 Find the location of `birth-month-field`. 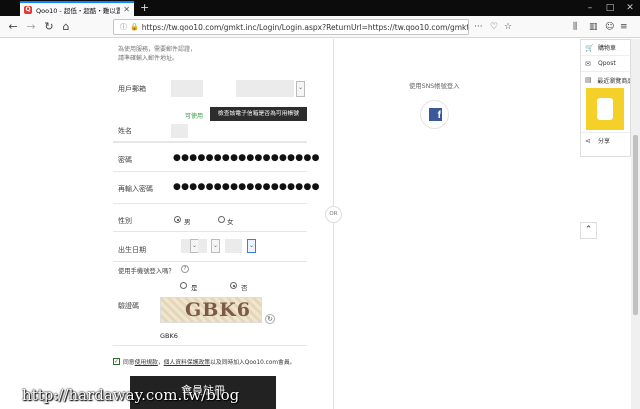

birth-month-field is located at coordinates (202, 246).